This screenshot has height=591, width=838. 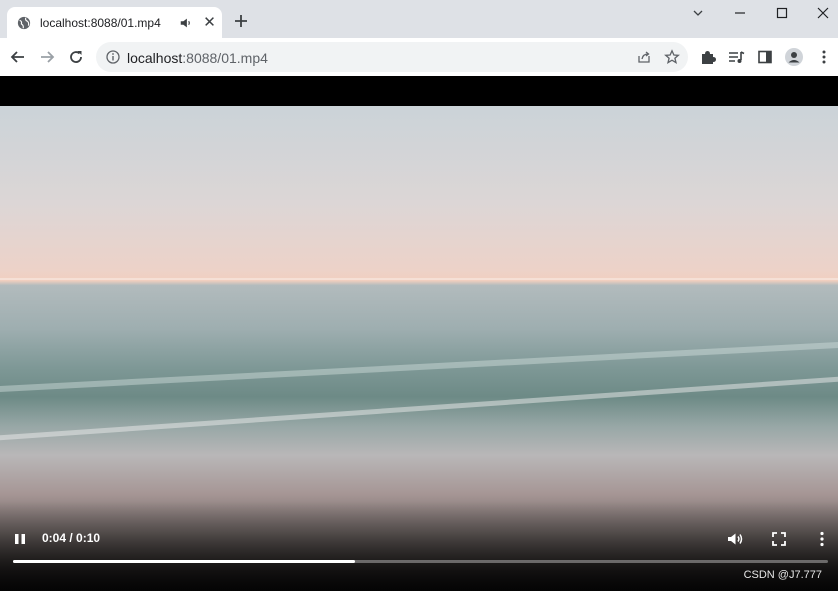 I want to click on close-icon, so click(x=823, y=13).